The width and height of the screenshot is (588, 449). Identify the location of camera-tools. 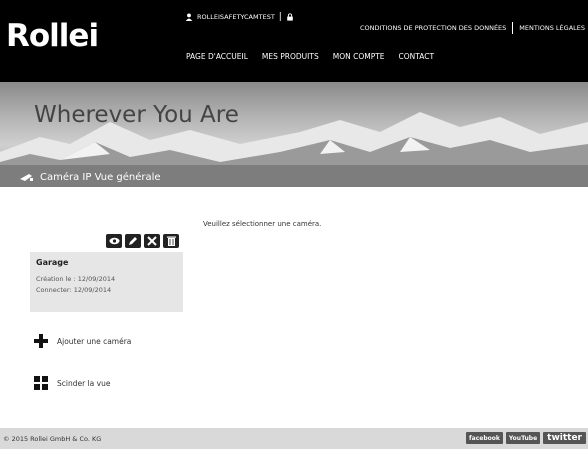
(142, 241).